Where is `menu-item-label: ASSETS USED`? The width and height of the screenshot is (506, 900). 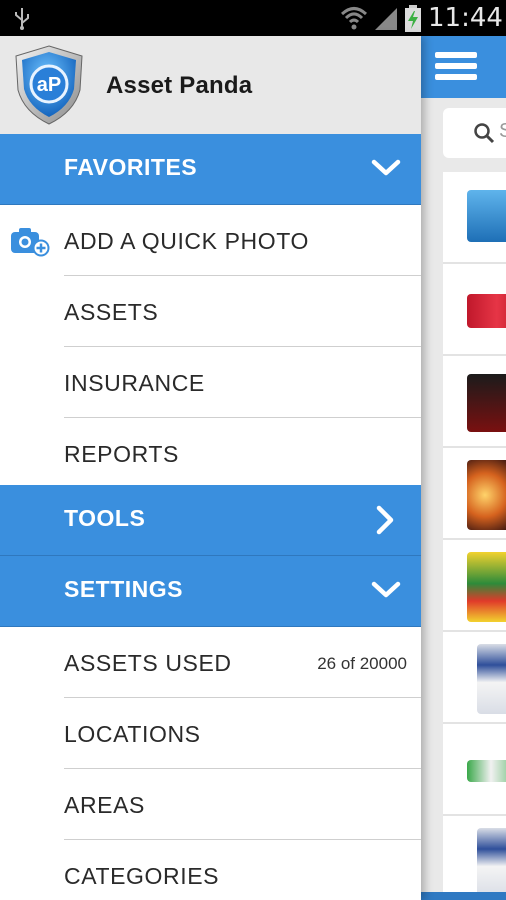 menu-item-label: ASSETS USED is located at coordinates (148, 663).